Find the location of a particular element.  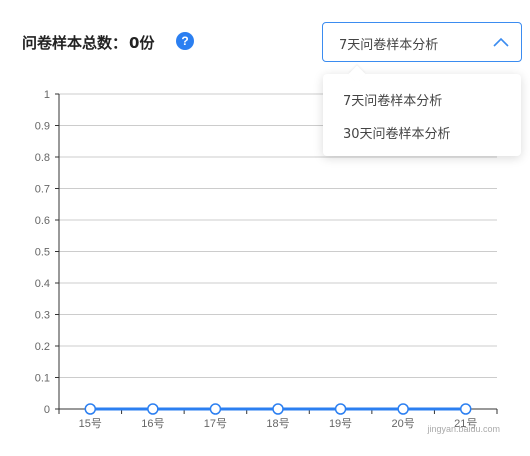

y-tick-label: 0.4 is located at coordinates (42, 284).